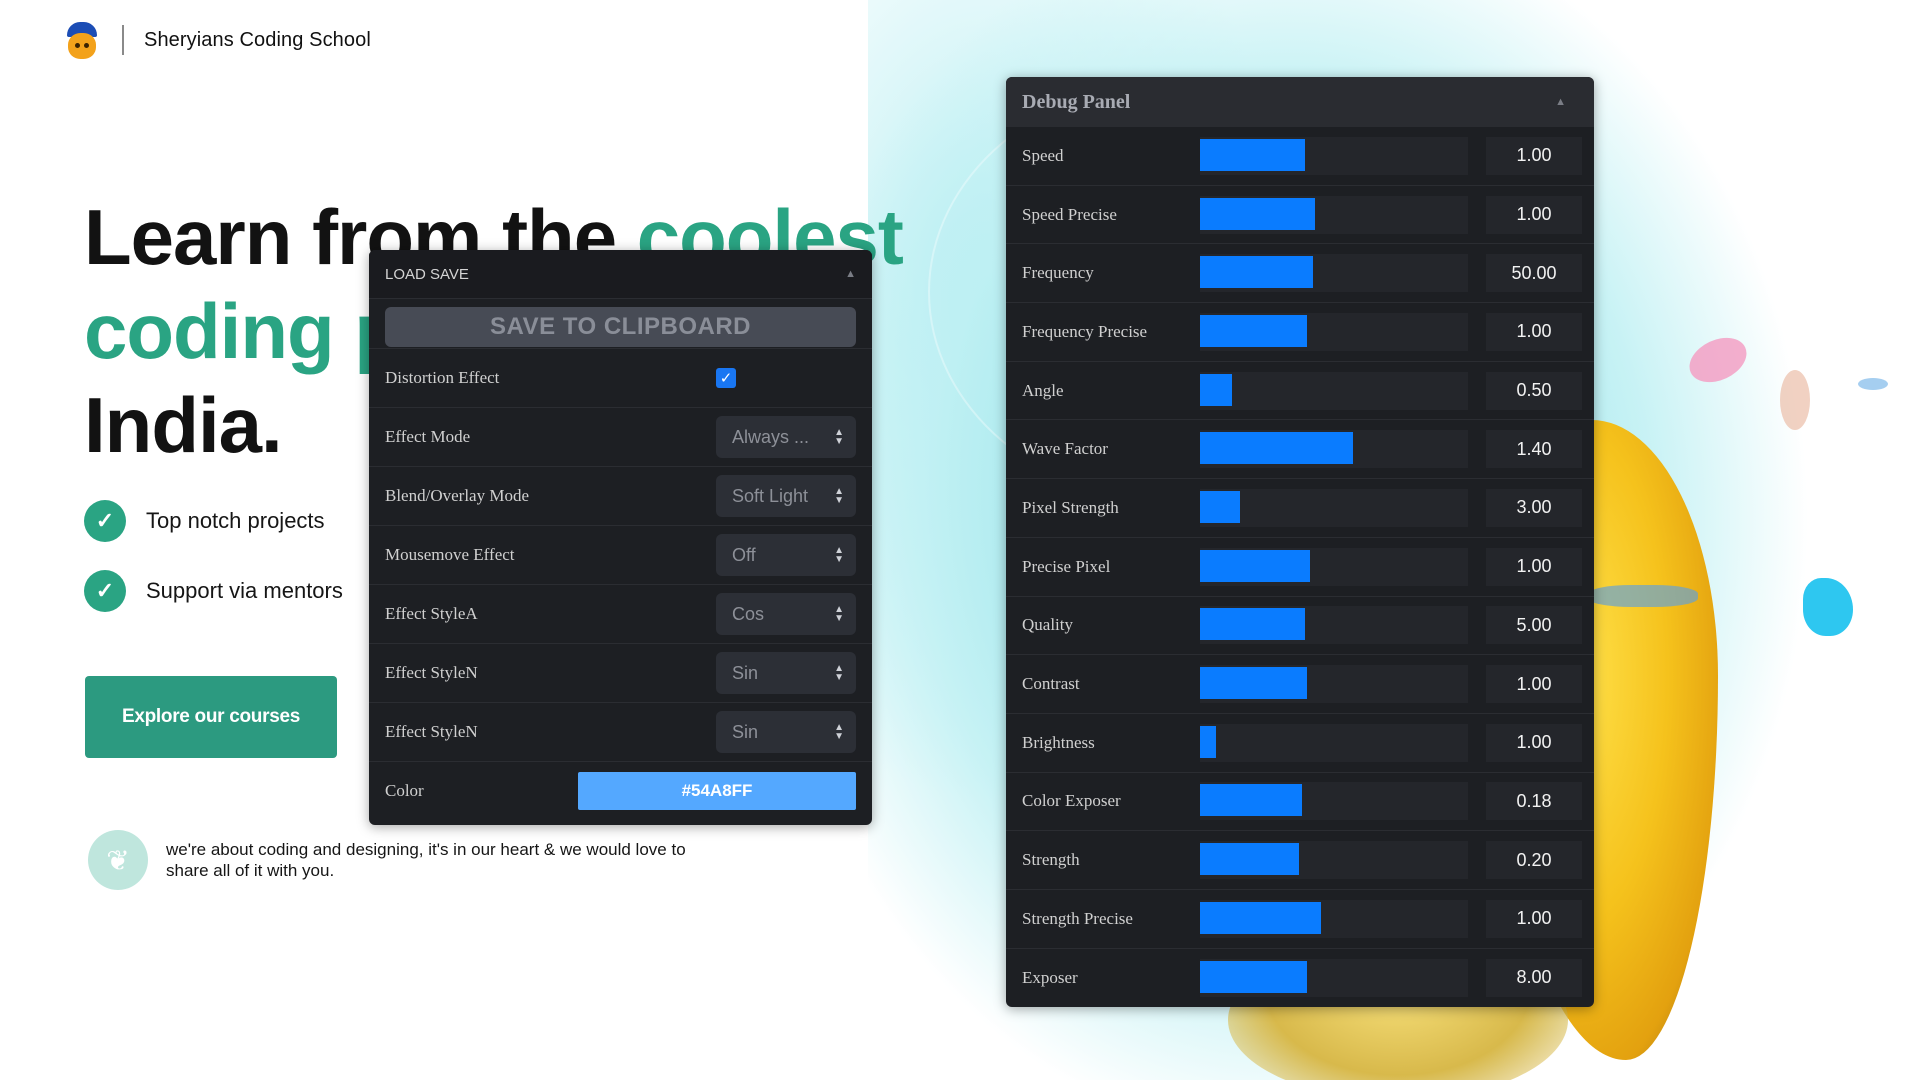 The width and height of the screenshot is (1920, 1080). I want to click on explore-courses-button: Explore our courses, so click(211, 717).